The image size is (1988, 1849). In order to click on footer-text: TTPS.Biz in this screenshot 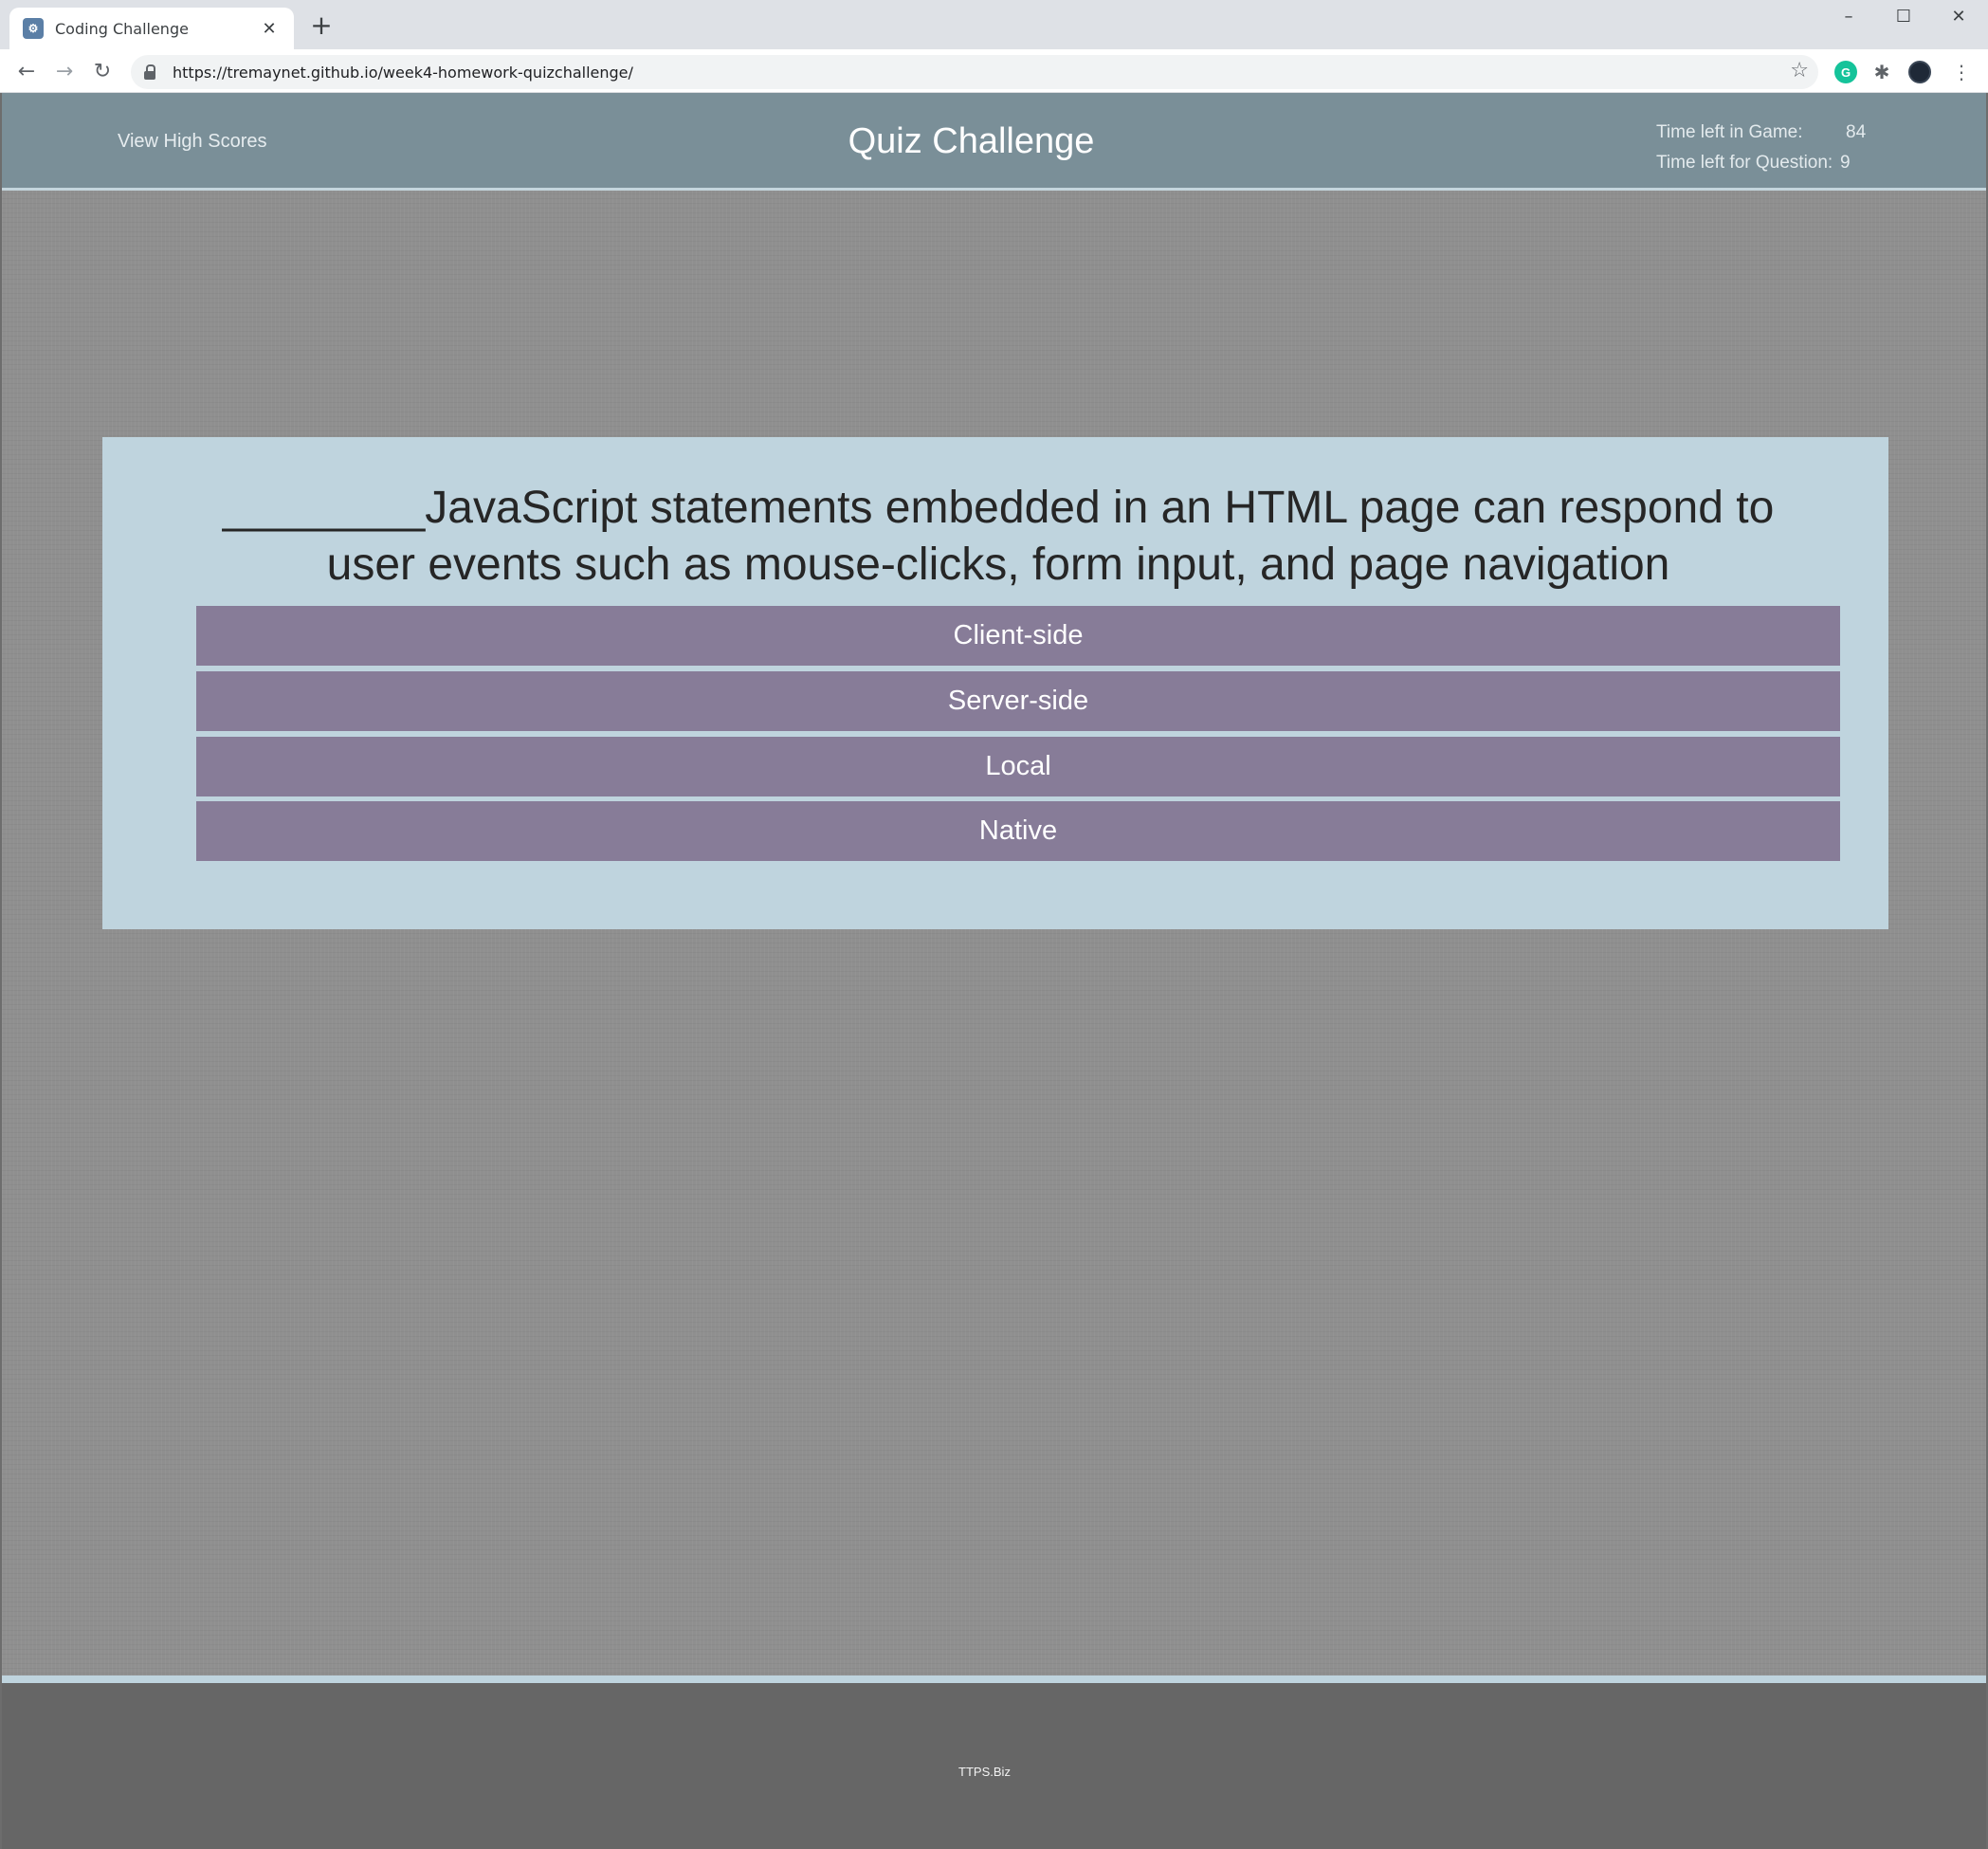, I will do `click(994, 1772)`.